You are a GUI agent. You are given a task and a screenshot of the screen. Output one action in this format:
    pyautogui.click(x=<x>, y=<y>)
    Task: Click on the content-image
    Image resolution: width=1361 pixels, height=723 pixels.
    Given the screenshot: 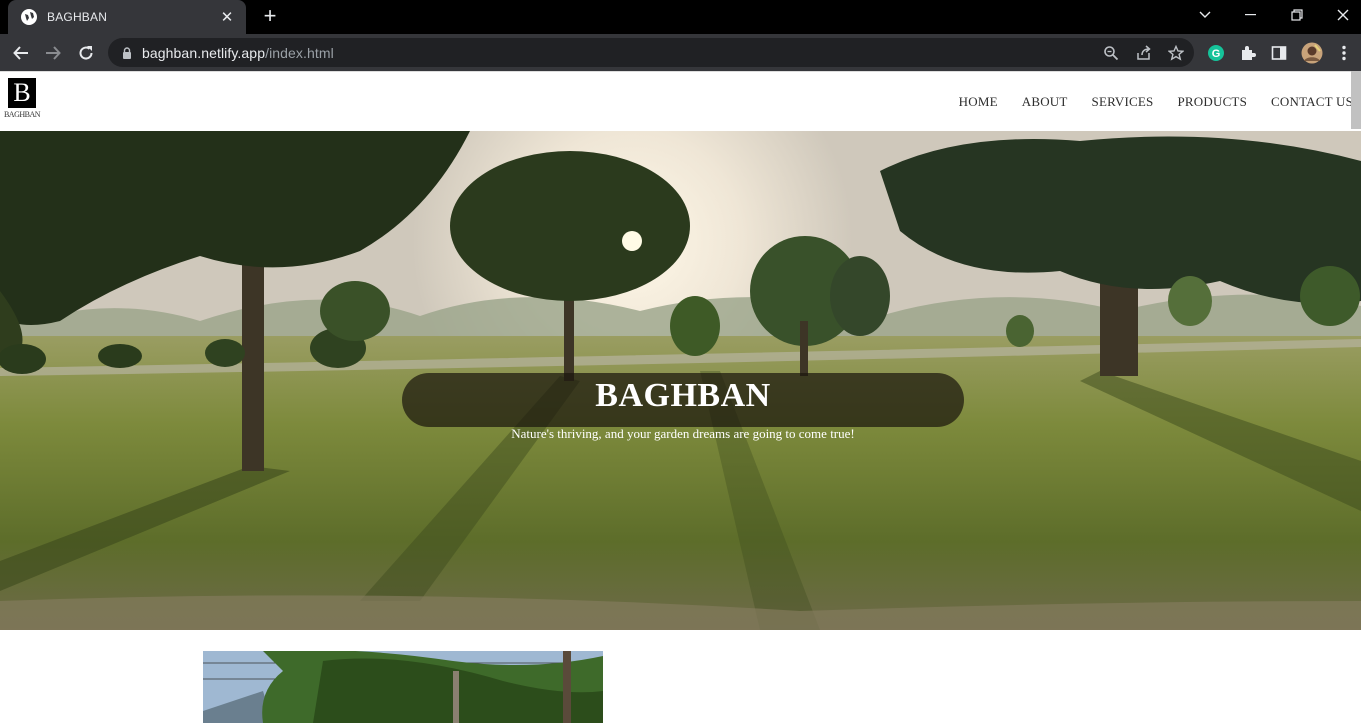 What is the action you would take?
    pyautogui.click(x=403, y=687)
    